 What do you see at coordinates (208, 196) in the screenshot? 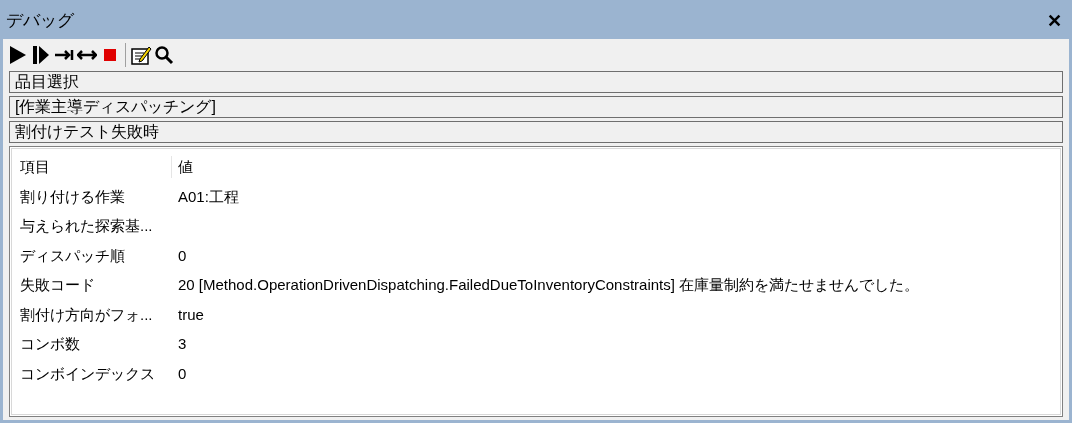
I see `table-cell-text: A01:工程` at bounding box center [208, 196].